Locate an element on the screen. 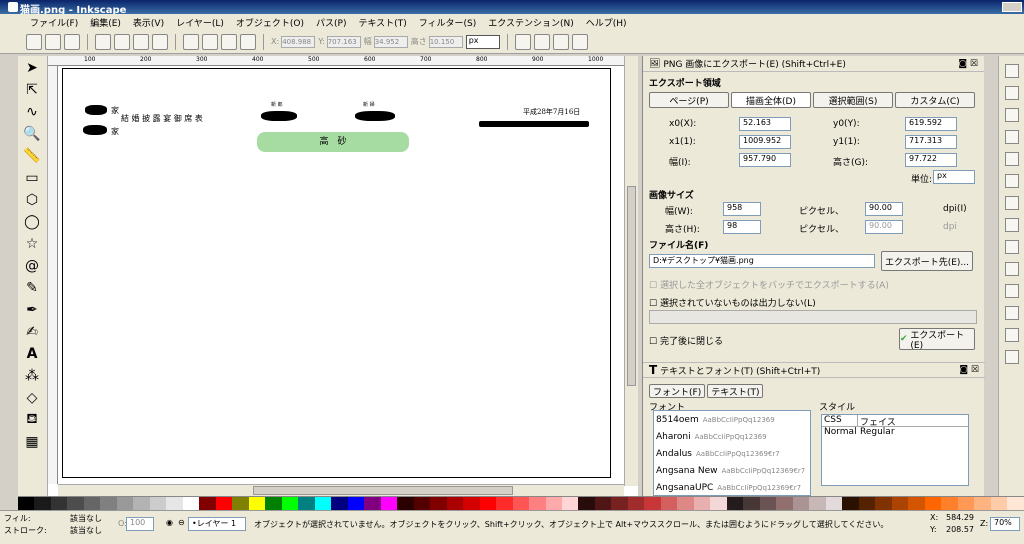  menu-item-1: 編集(E) is located at coordinates (105, 22).